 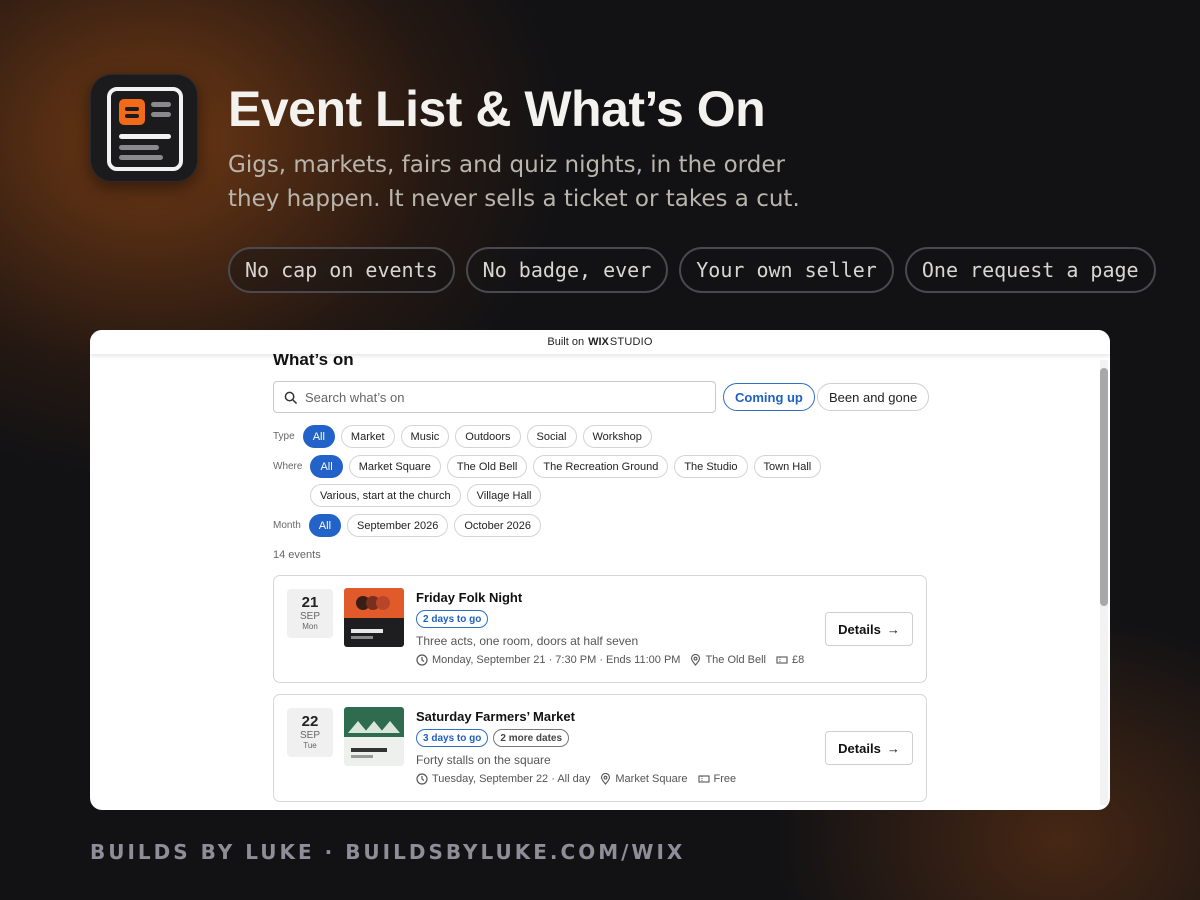 What do you see at coordinates (786, 270) in the screenshot?
I see `feature-pill: Your own seller` at bounding box center [786, 270].